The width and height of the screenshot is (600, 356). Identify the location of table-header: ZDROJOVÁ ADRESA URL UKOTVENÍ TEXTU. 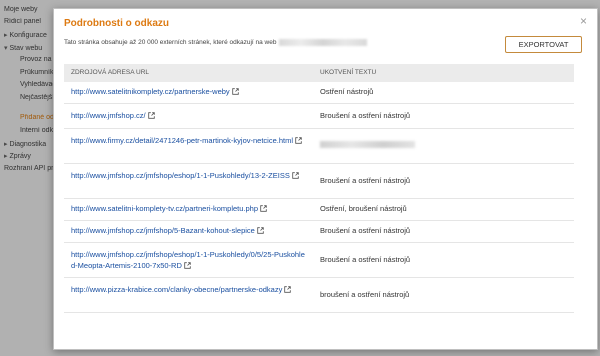
(319, 73).